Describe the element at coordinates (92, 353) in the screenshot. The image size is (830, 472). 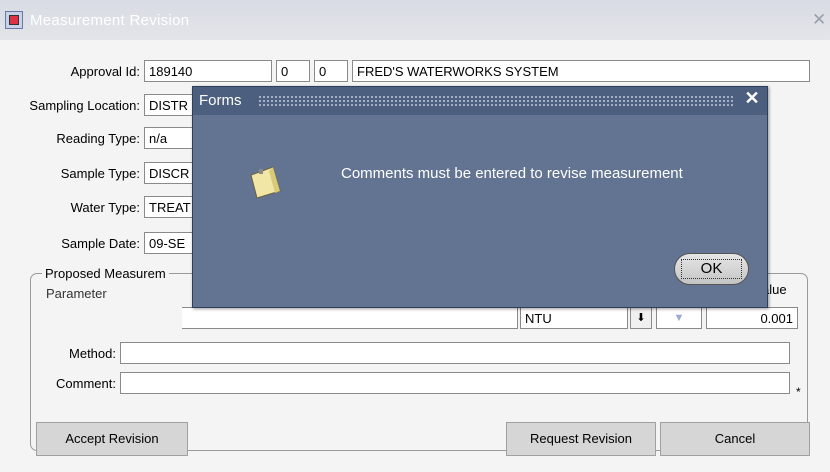
I see `method-label: Method:` at that location.